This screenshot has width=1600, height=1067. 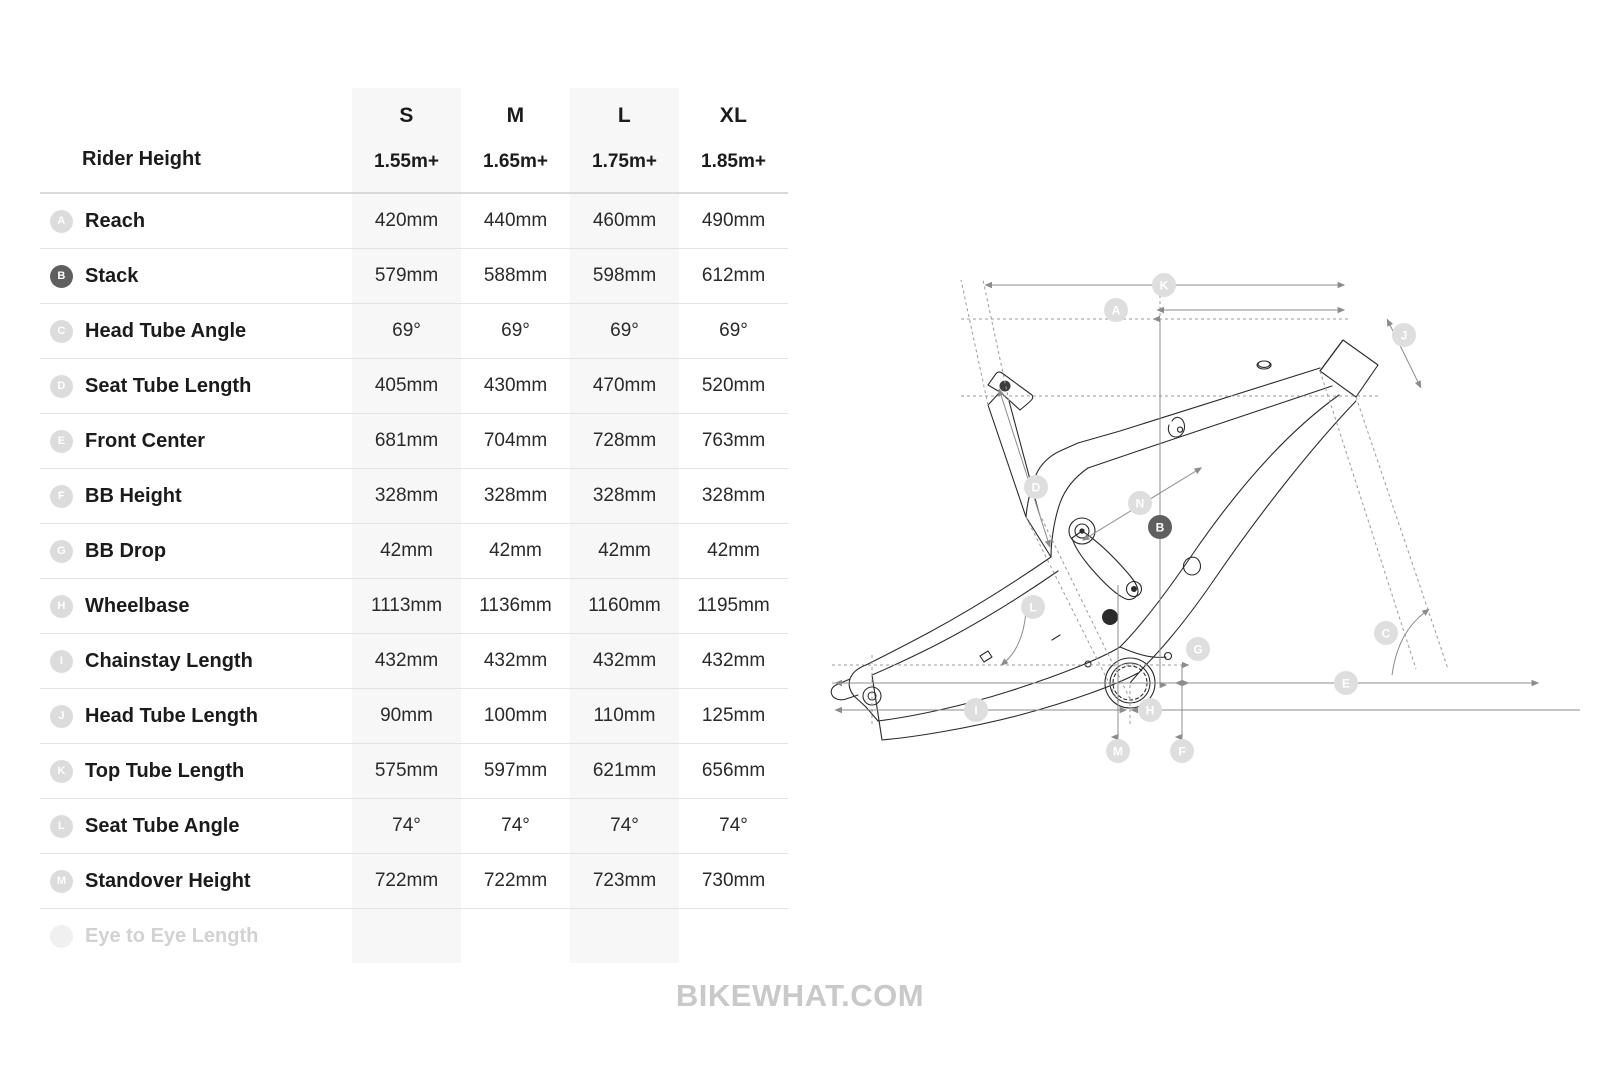 I want to click on diagram-badge-m-icon: M, so click(x=1118, y=751).